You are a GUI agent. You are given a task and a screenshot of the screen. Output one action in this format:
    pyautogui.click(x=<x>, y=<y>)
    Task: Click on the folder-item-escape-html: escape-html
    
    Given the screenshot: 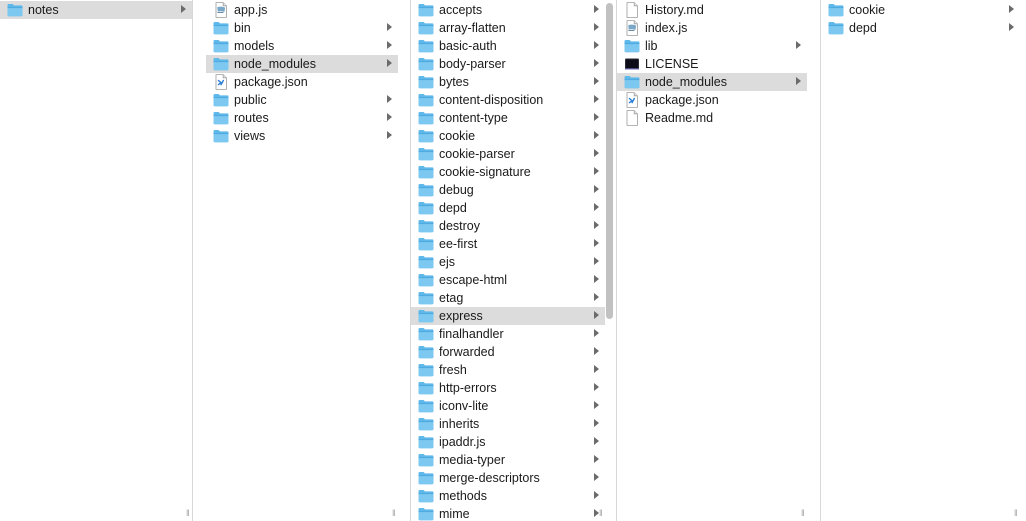 What is the action you would take?
    pyautogui.click(x=508, y=280)
    